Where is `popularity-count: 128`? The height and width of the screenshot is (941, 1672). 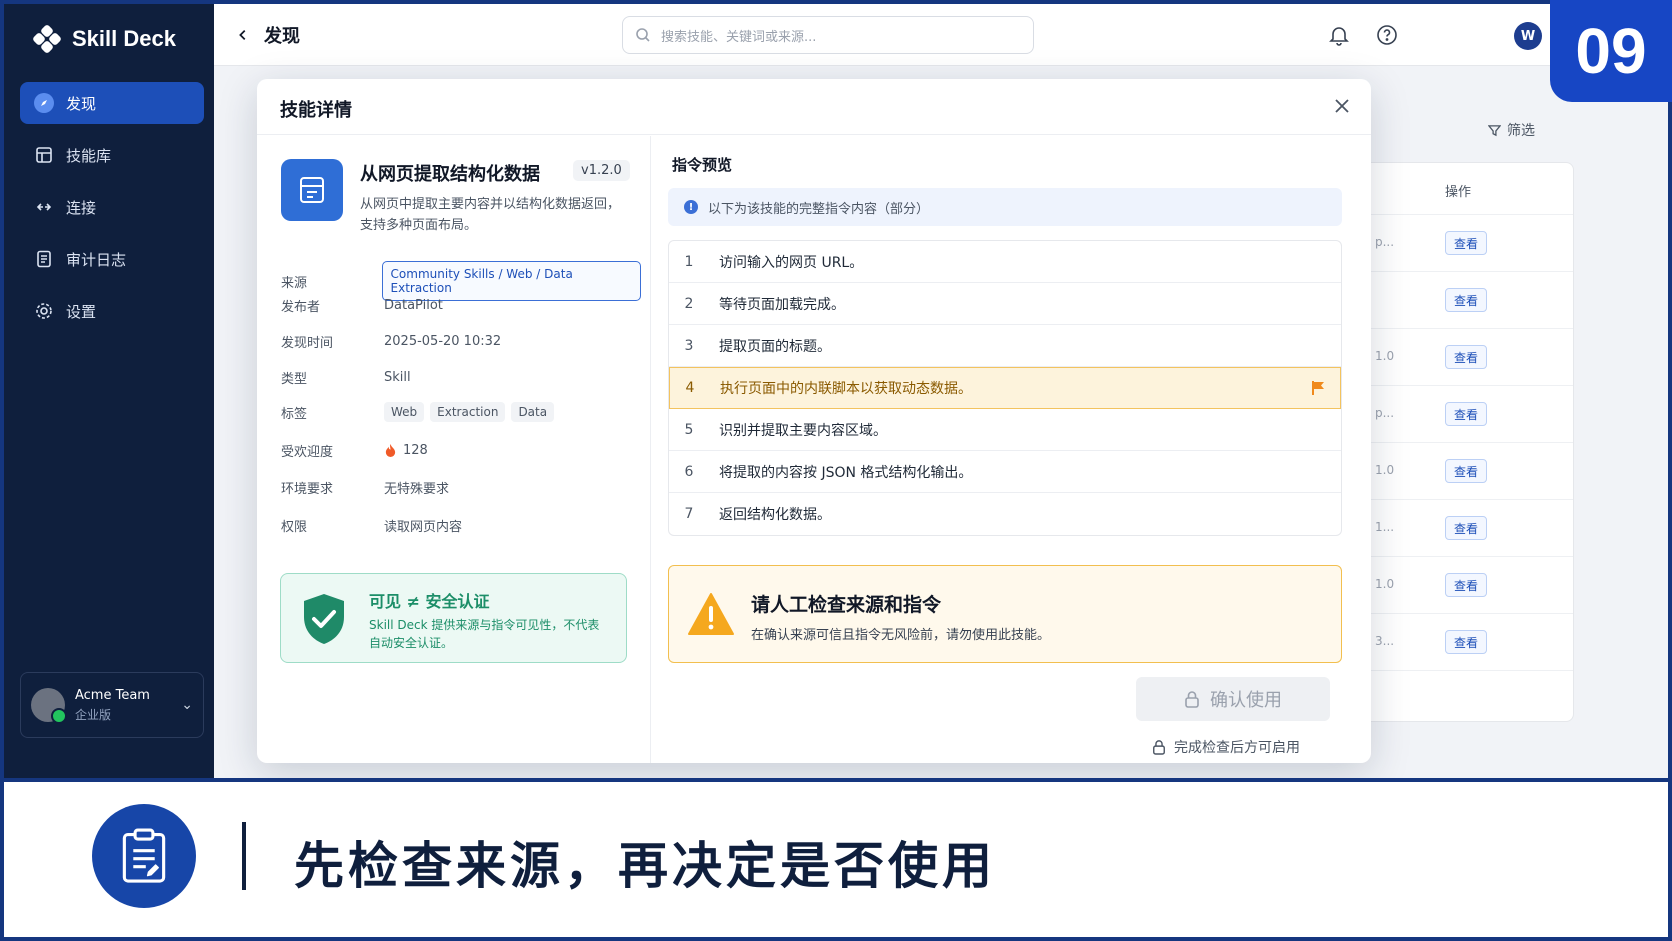
popularity-count: 128 is located at coordinates (415, 450).